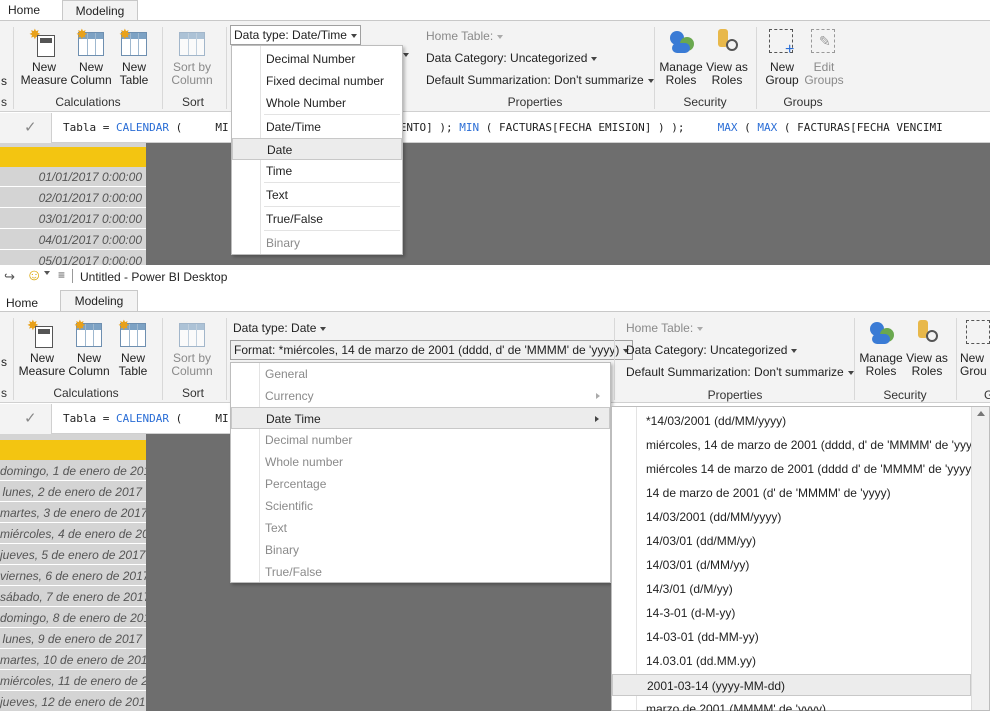 This screenshot has width=990, height=711. Describe the element at coordinates (420, 396) in the screenshot. I see `menu-item-currency: Currency` at that location.